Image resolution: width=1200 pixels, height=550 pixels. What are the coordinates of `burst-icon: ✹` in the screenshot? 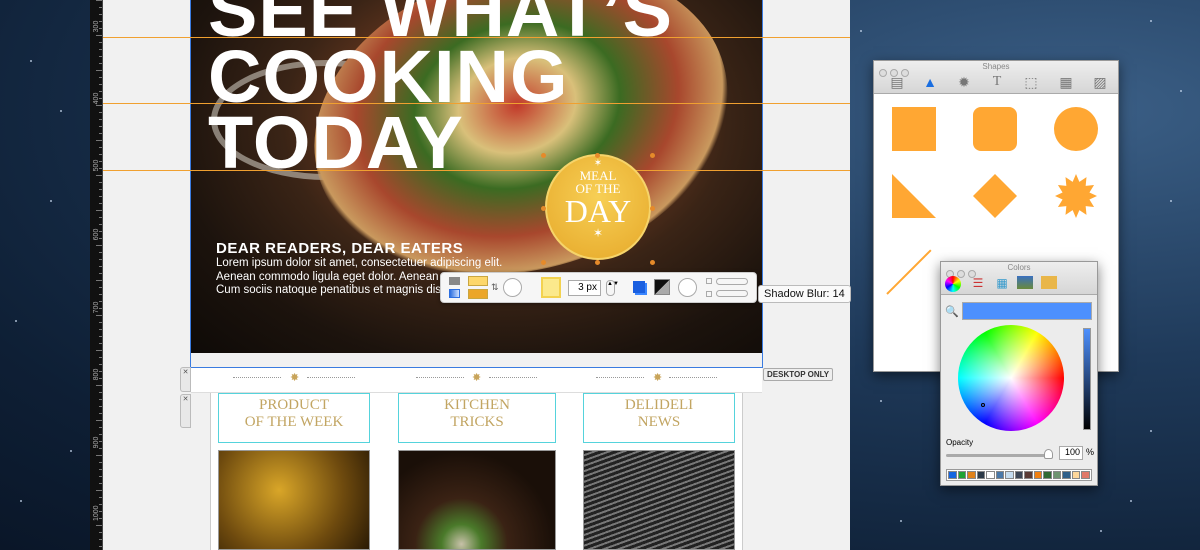 It's located at (964, 82).